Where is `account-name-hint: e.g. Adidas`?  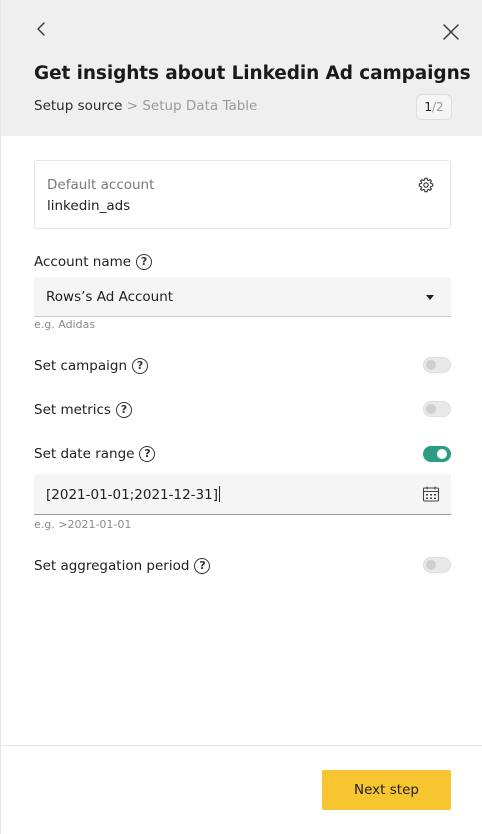
account-name-hint: e.g. Adidas is located at coordinates (65, 324).